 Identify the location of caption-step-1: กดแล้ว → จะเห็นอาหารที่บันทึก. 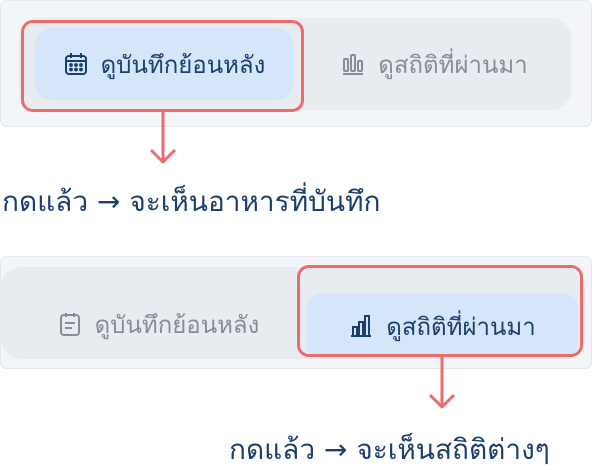
(191, 201).